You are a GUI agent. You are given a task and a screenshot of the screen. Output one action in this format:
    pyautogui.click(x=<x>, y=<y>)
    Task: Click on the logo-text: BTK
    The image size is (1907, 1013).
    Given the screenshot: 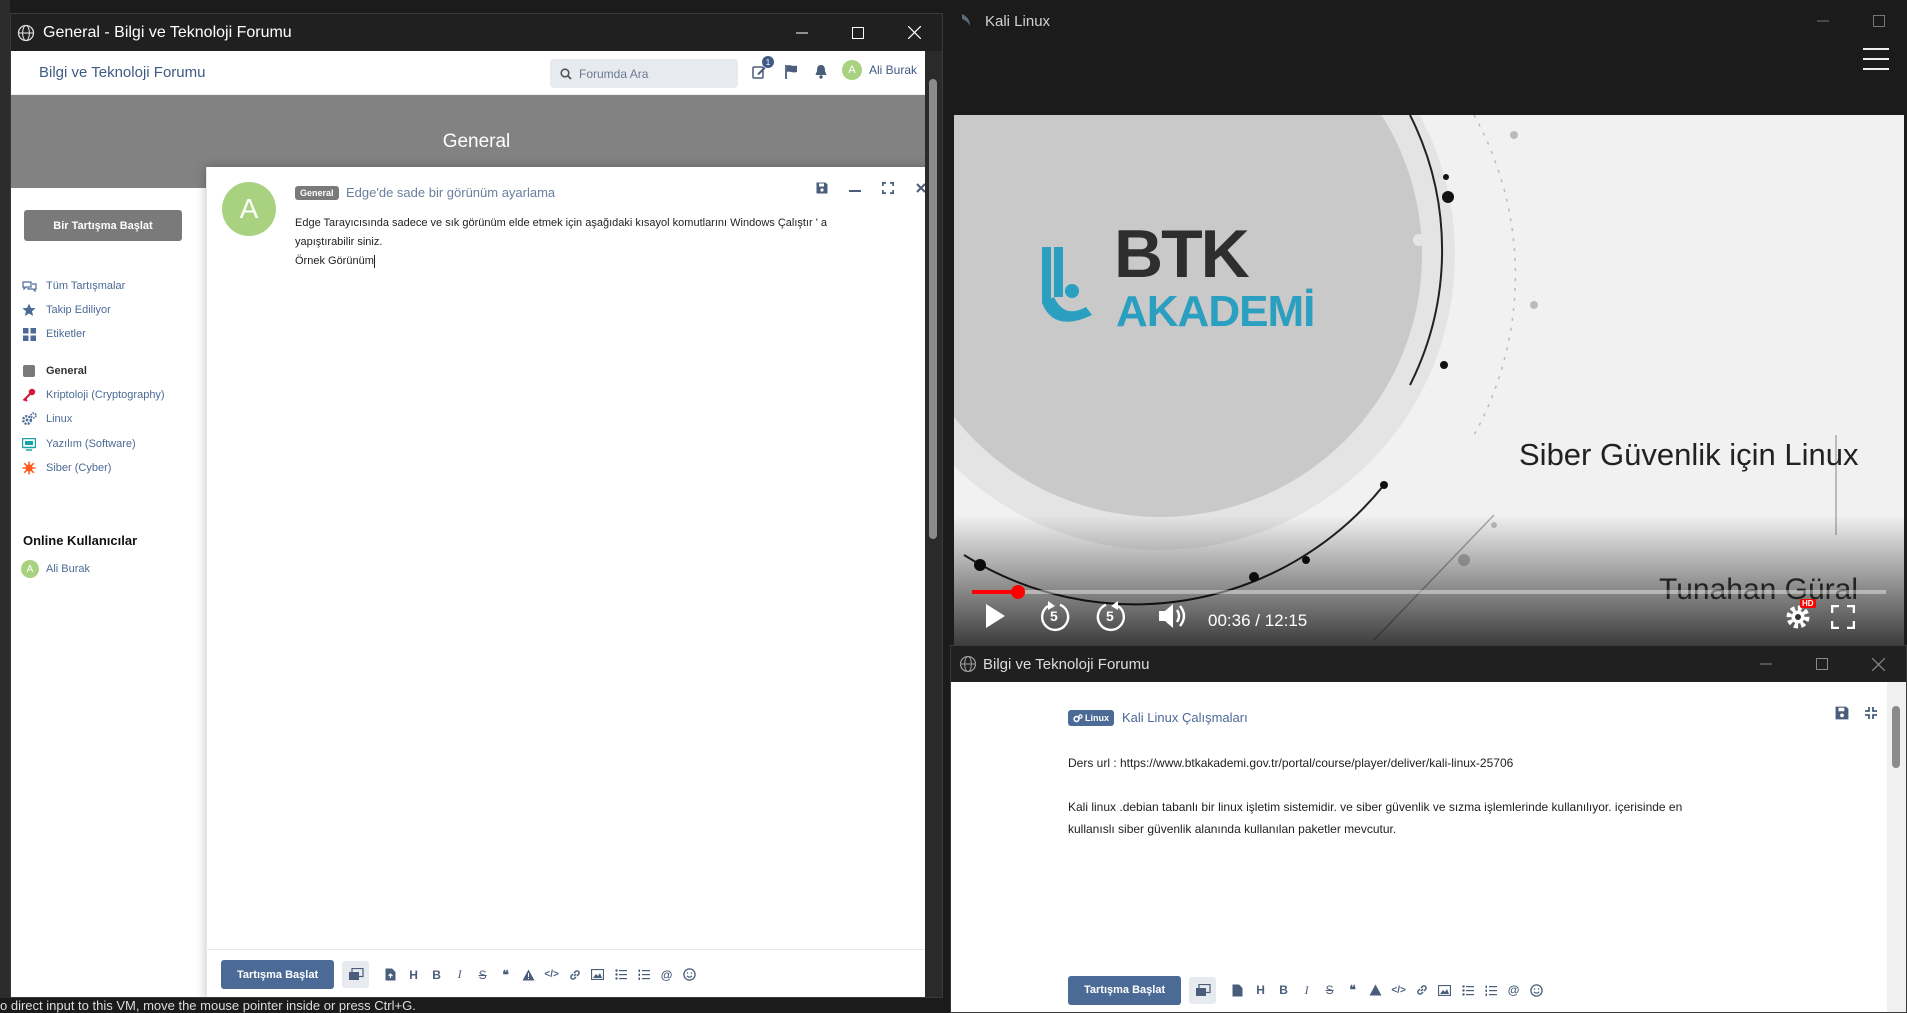 What is the action you would take?
    pyautogui.click(x=1182, y=254)
    